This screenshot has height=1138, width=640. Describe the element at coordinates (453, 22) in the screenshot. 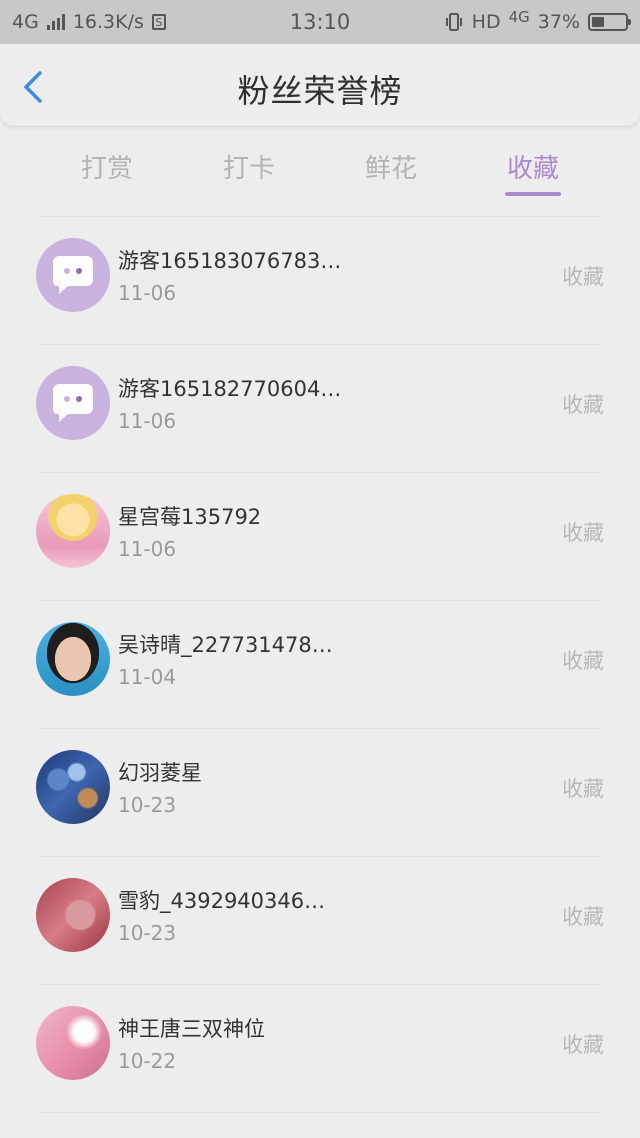

I see `vibrate-icon` at that location.